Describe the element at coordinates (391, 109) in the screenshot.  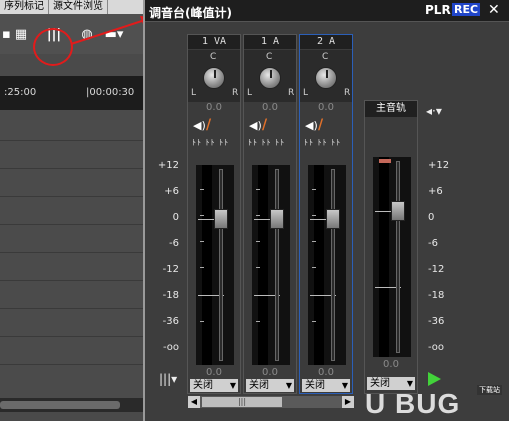
I see `master-channel-name: 主音轨` at that location.